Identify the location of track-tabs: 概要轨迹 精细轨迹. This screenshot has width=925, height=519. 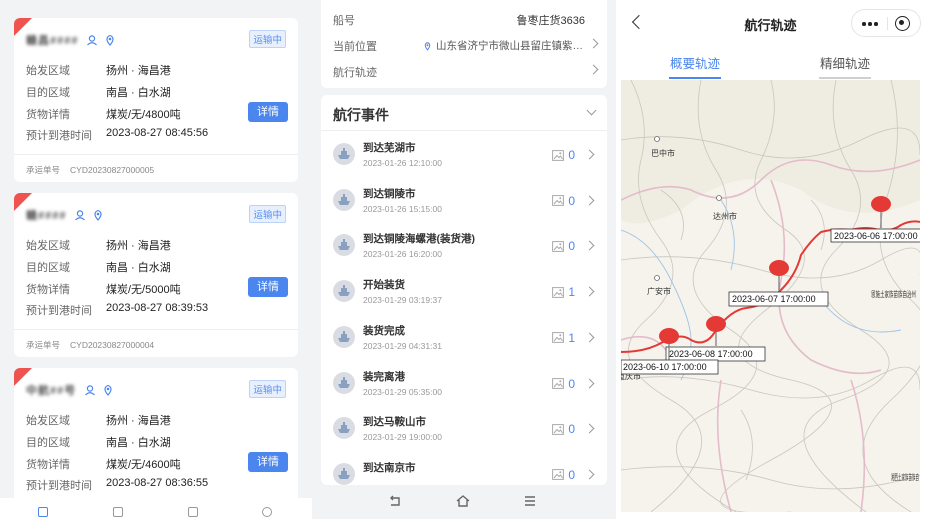
(770, 64).